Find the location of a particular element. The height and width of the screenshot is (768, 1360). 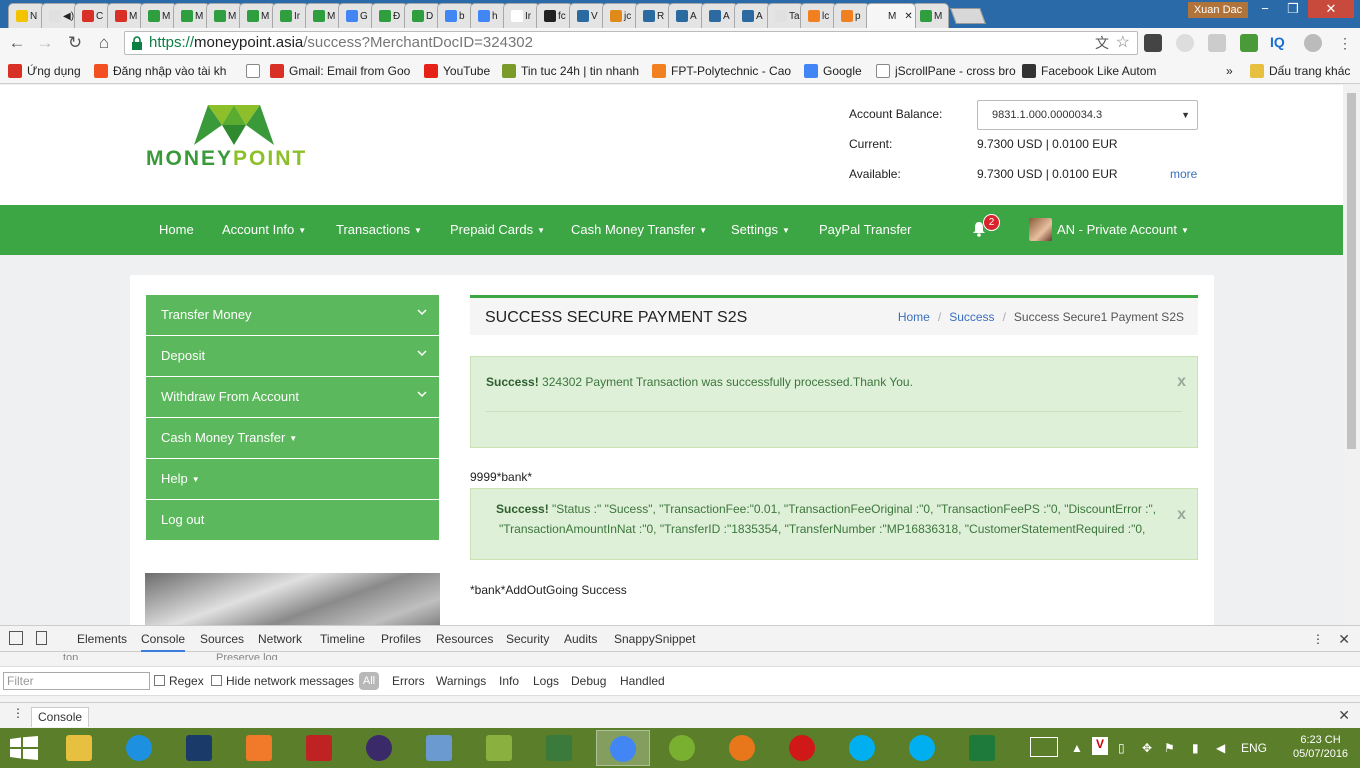

browser-tab: fc is located at coordinates (554, 15).